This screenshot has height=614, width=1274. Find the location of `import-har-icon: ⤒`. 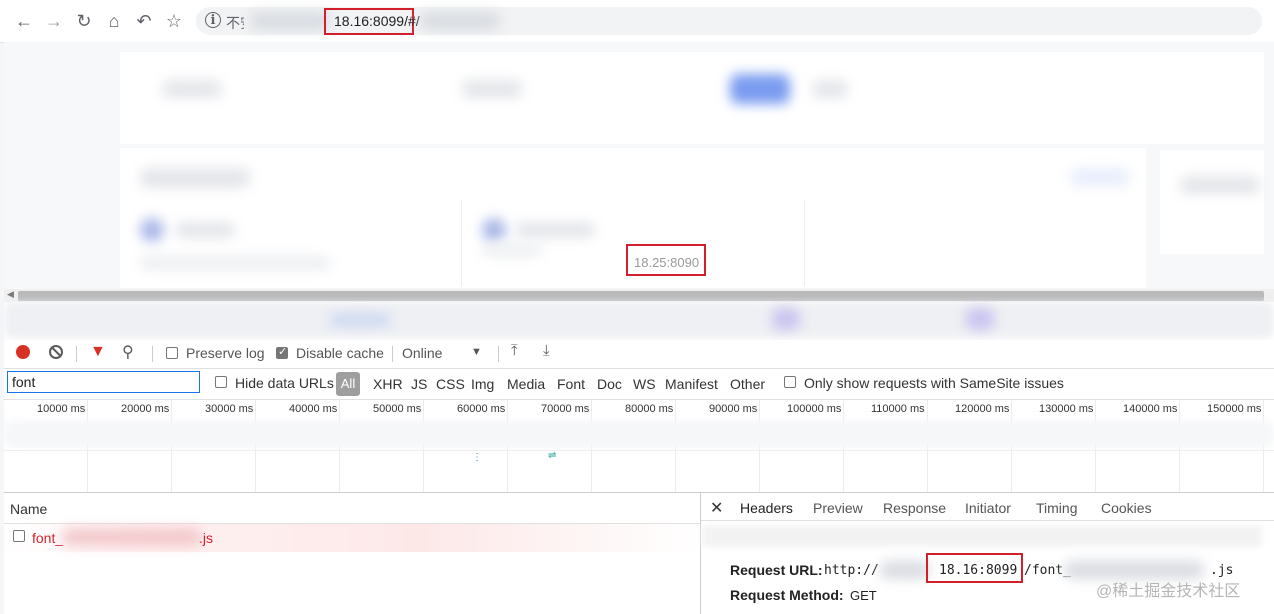

import-har-icon: ⤒ is located at coordinates (514, 350).